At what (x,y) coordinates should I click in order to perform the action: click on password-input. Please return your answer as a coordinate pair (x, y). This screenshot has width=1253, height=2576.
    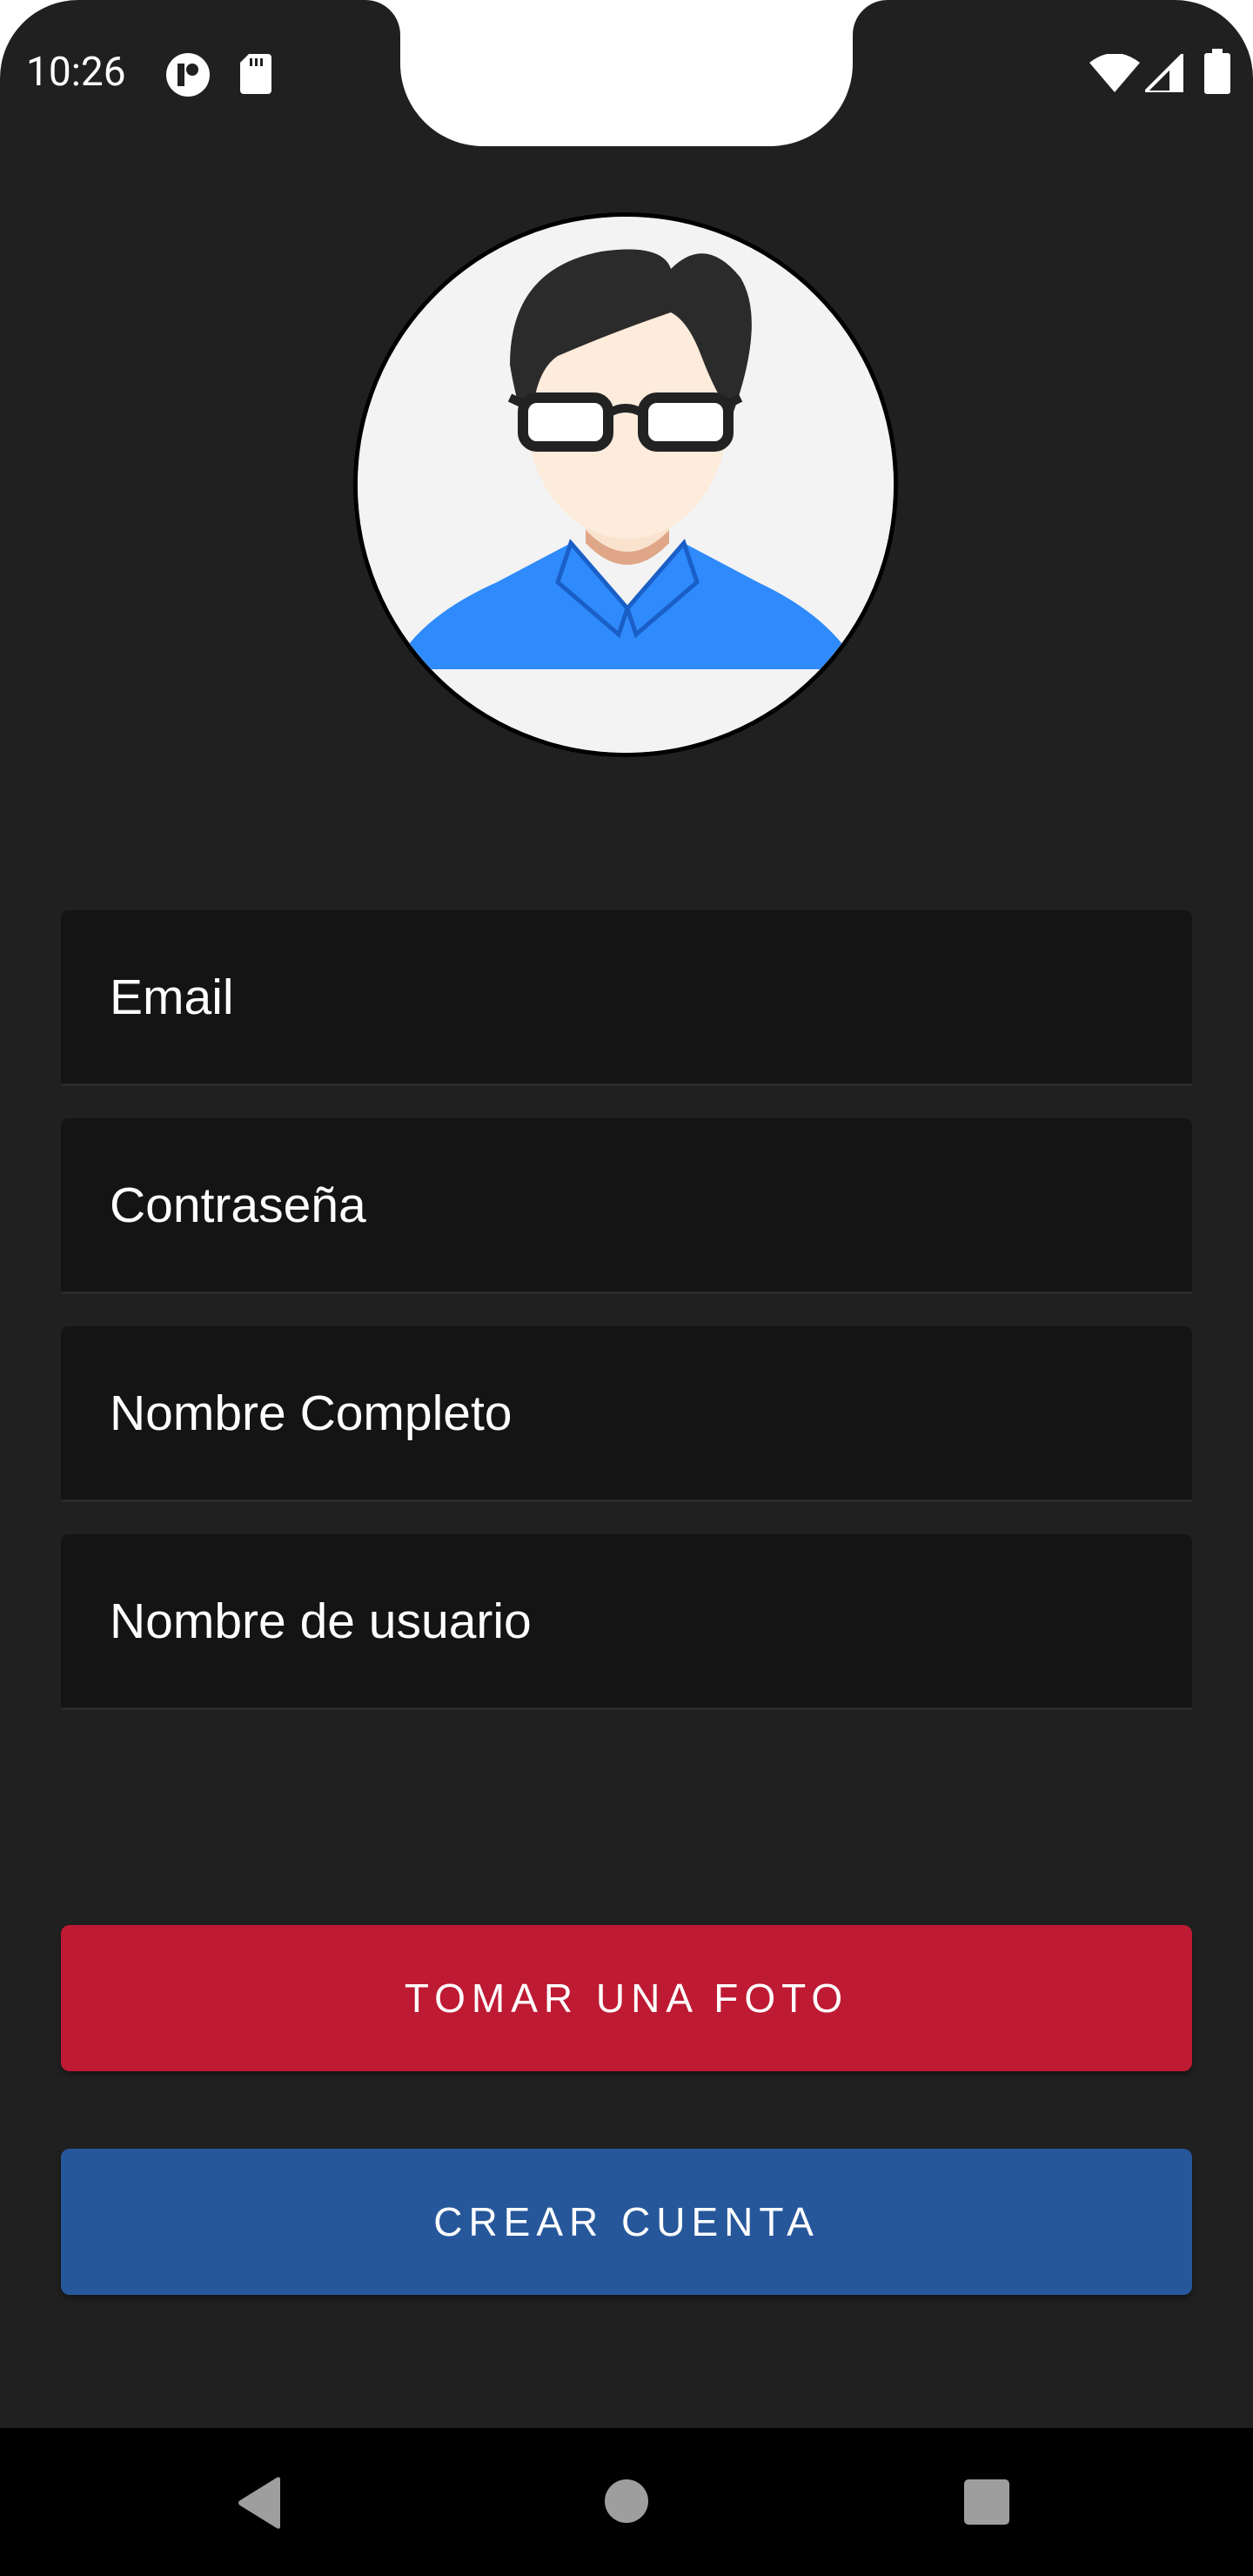
    Looking at the image, I should click on (651, 1205).